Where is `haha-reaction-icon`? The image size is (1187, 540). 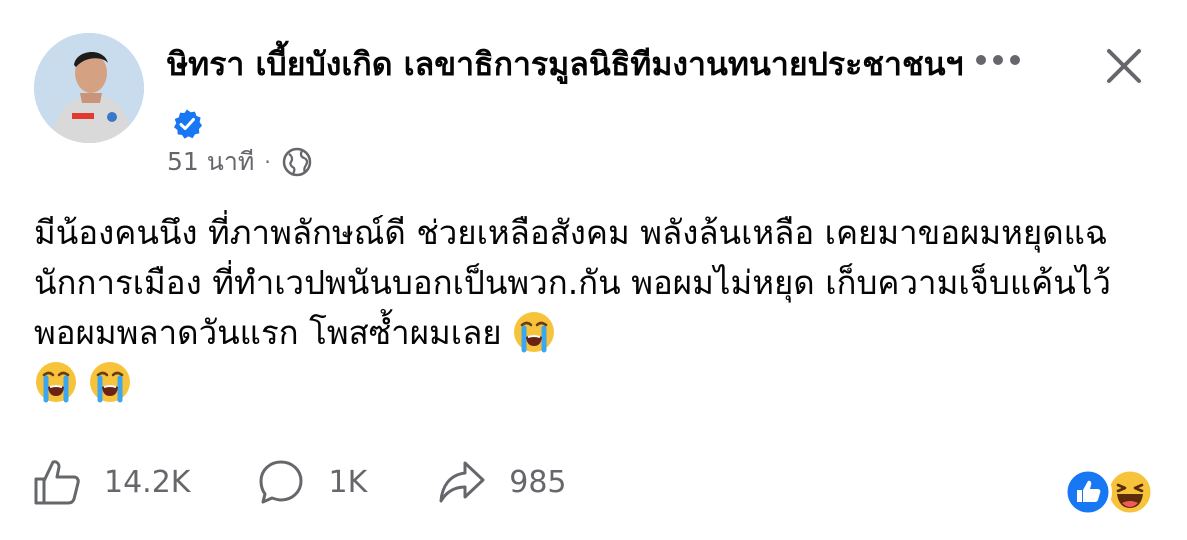 haha-reaction-icon is located at coordinates (1130, 492).